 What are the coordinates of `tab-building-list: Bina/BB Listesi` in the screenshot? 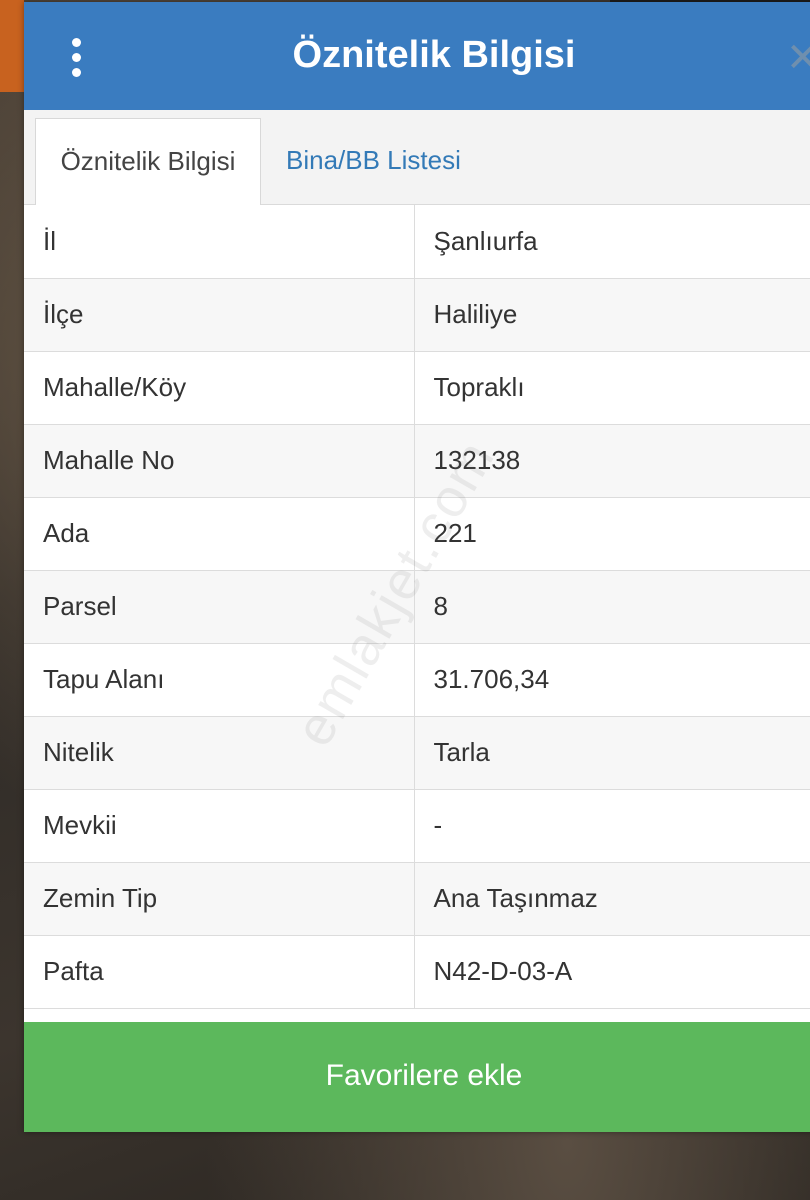 It's located at (373, 161).